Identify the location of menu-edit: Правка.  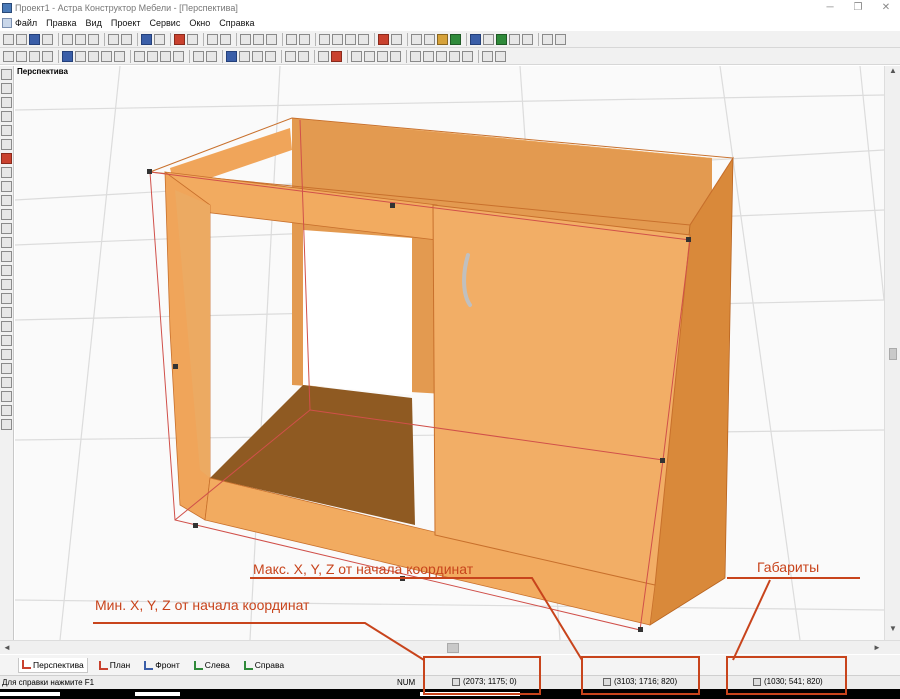
(61, 23).